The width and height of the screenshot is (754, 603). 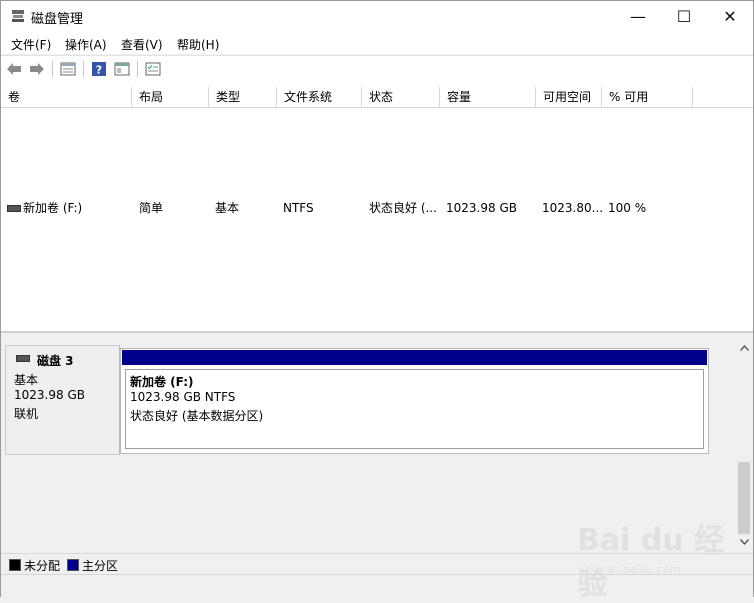 I want to click on disk-icon, so click(x=23, y=358).